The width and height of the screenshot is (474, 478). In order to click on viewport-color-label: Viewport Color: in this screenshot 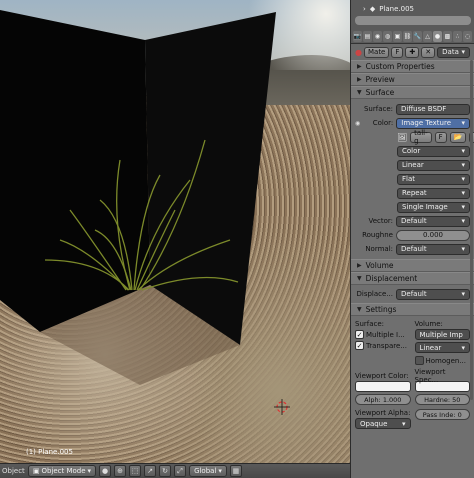, I will do `click(382, 375)`.